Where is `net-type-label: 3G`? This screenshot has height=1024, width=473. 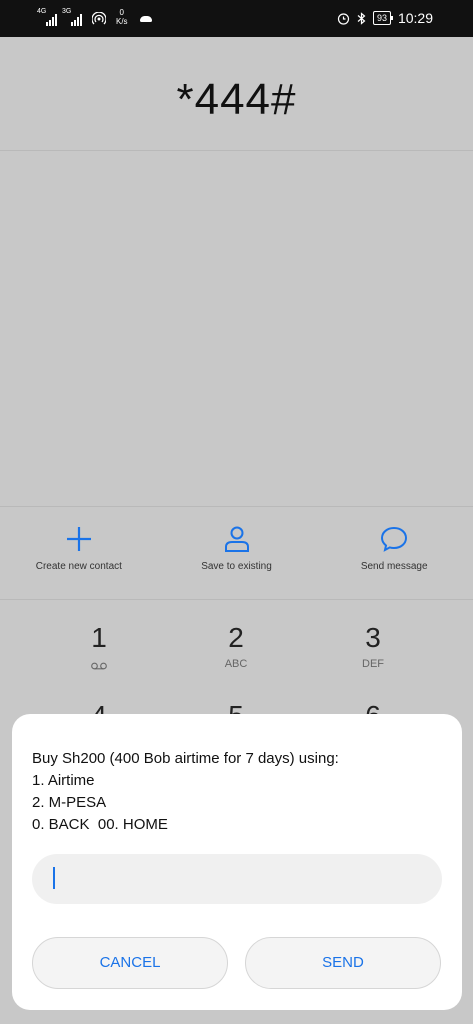
net-type-label: 3G is located at coordinates (67, 11).